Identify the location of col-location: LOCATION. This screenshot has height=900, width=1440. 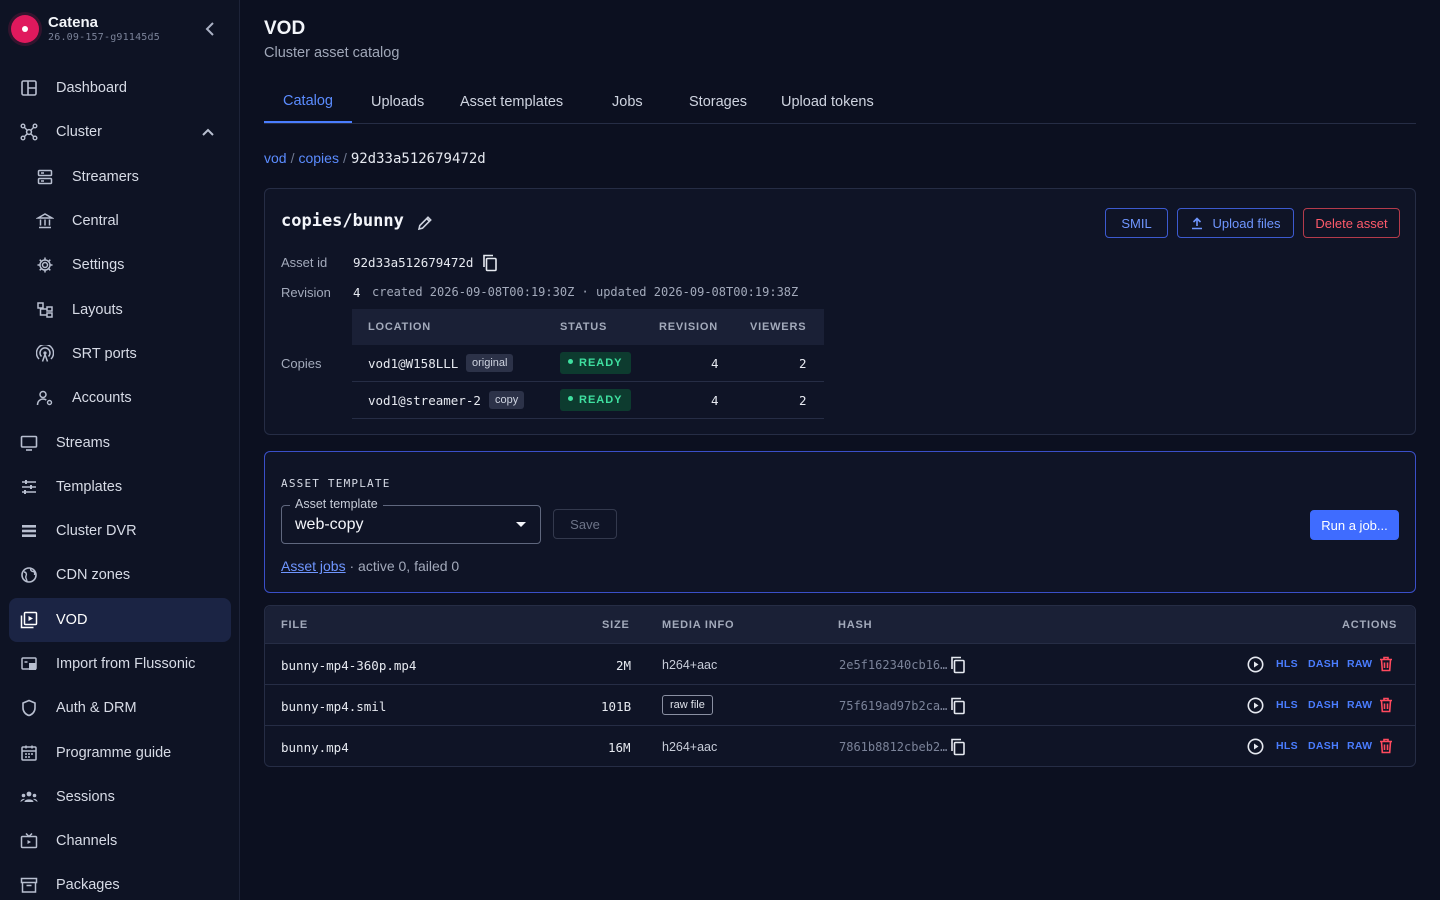
(400, 327).